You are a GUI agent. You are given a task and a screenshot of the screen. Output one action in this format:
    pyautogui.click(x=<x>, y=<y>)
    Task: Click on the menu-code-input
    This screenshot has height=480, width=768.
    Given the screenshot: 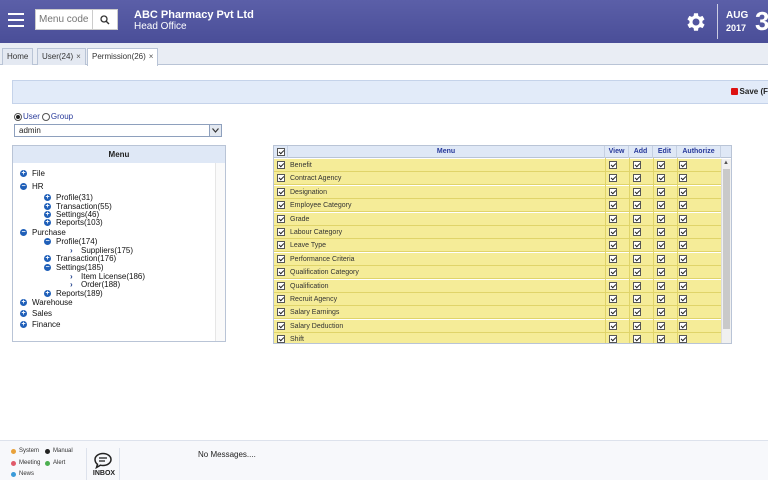 What is the action you would take?
    pyautogui.click(x=64, y=19)
    